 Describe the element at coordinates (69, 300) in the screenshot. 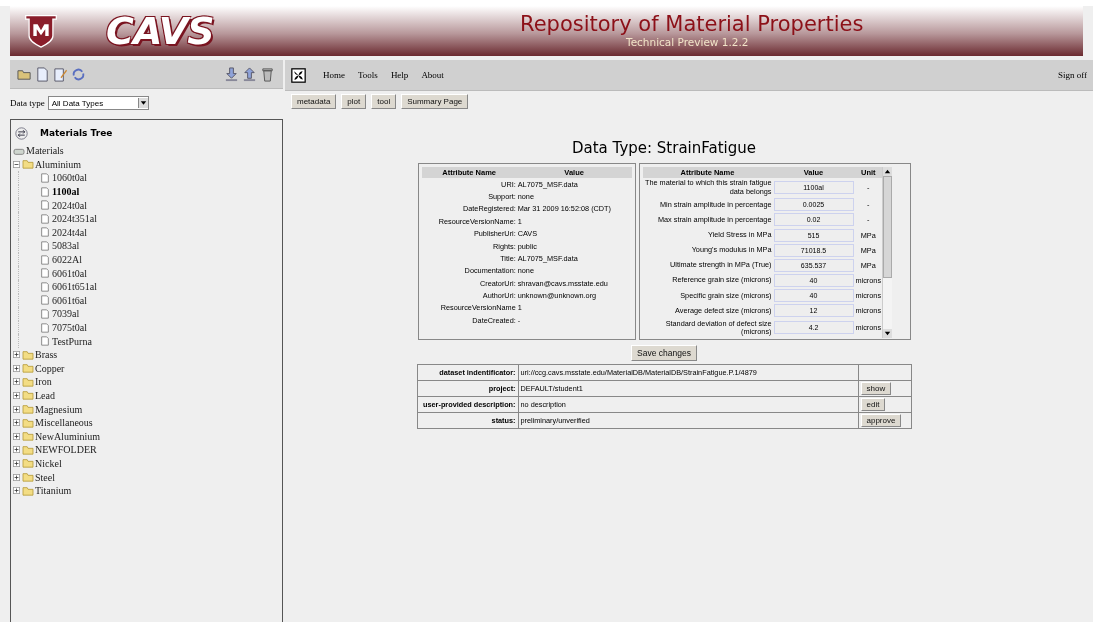

I see `tree-item: 6061t6al` at that location.